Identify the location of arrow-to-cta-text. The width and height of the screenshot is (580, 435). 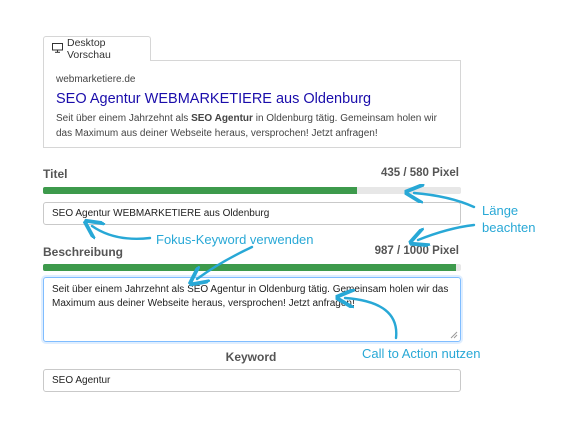
(371, 319).